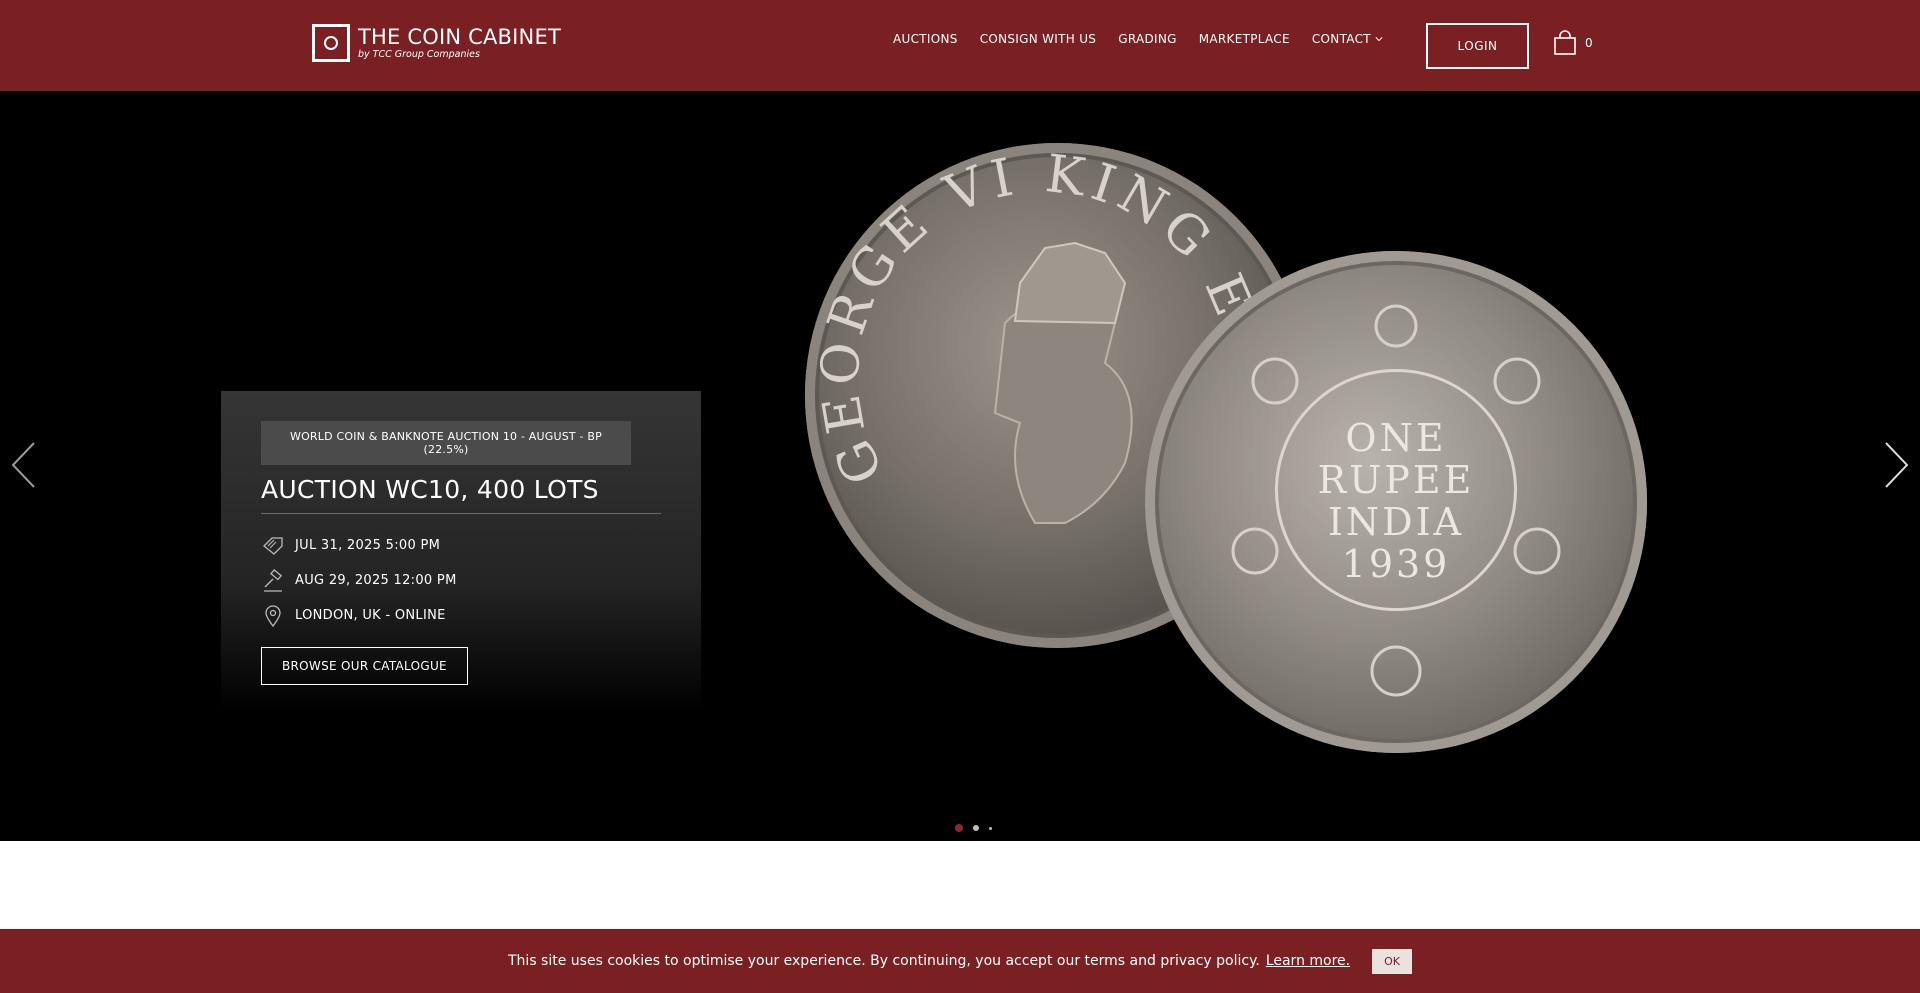 Image resolution: width=1920 pixels, height=993 pixels. What do you see at coordinates (376, 580) in the screenshot?
I see `auction-end-date: AUG 29, 2025 12:00 PM` at bounding box center [376, 580].